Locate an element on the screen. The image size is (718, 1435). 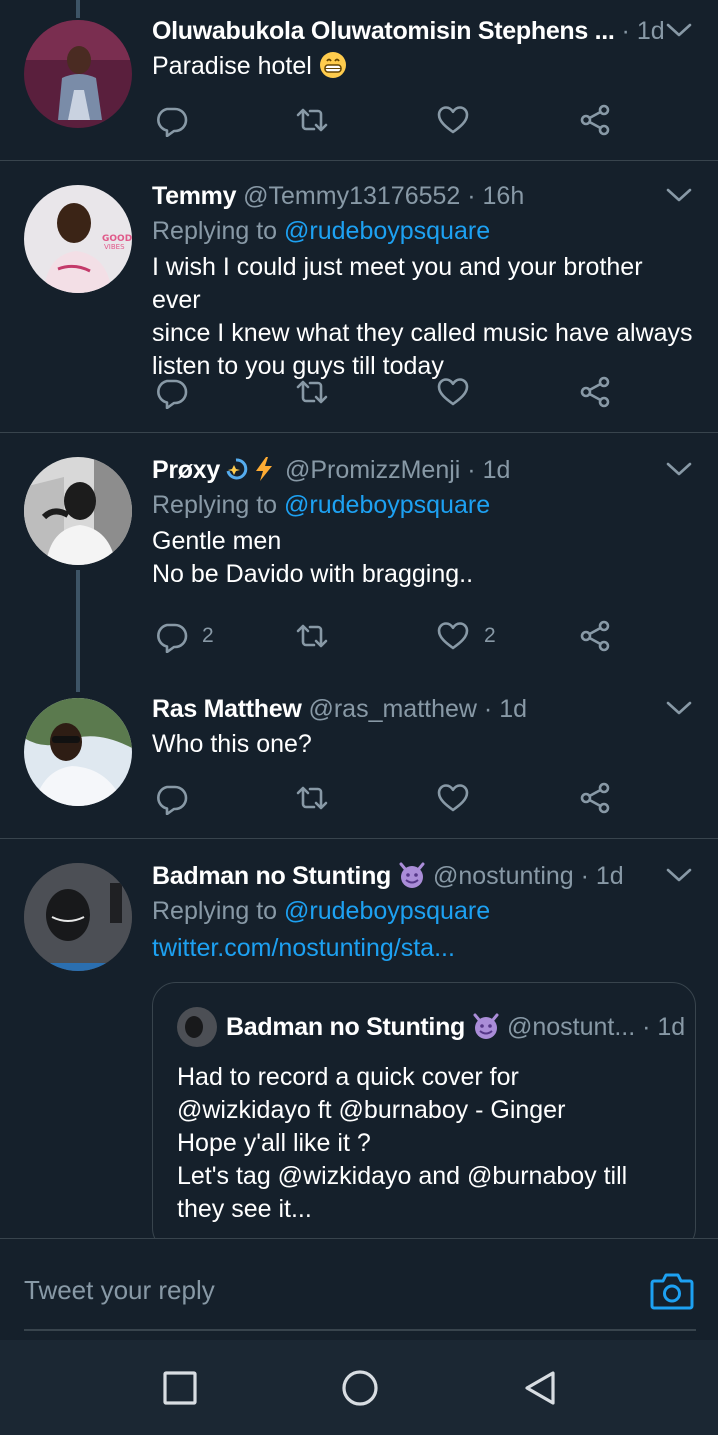
tweet-header: Badman no Stunting @nostunting · 1d is located at coordinates (424, 876).